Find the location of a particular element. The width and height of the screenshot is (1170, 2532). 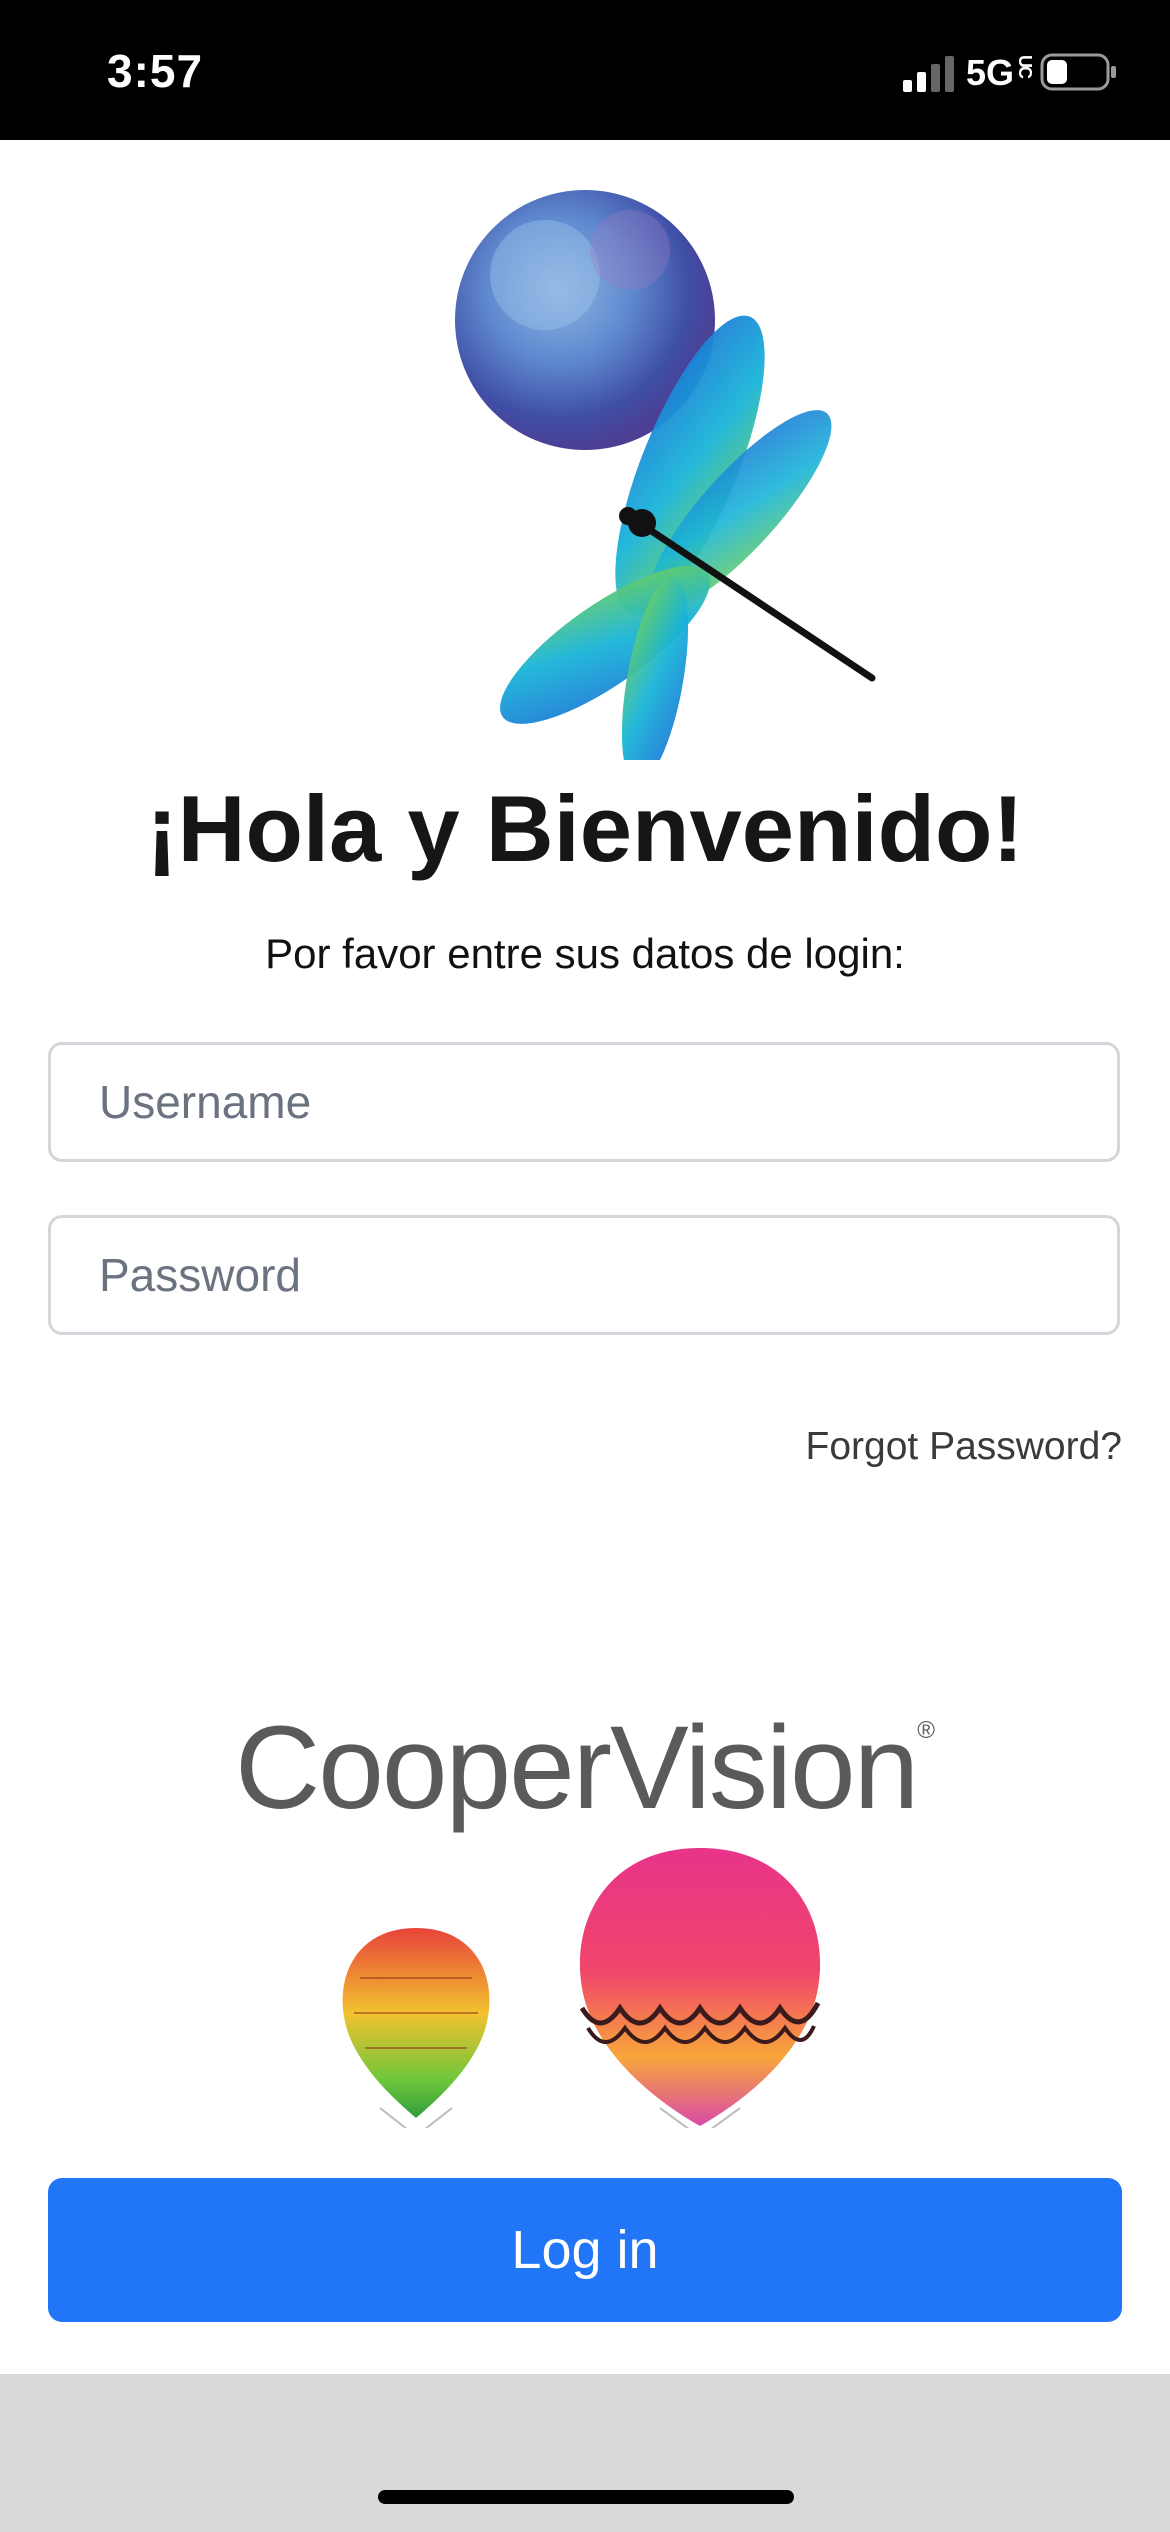

username-input is located at coordinates (584, 1102).